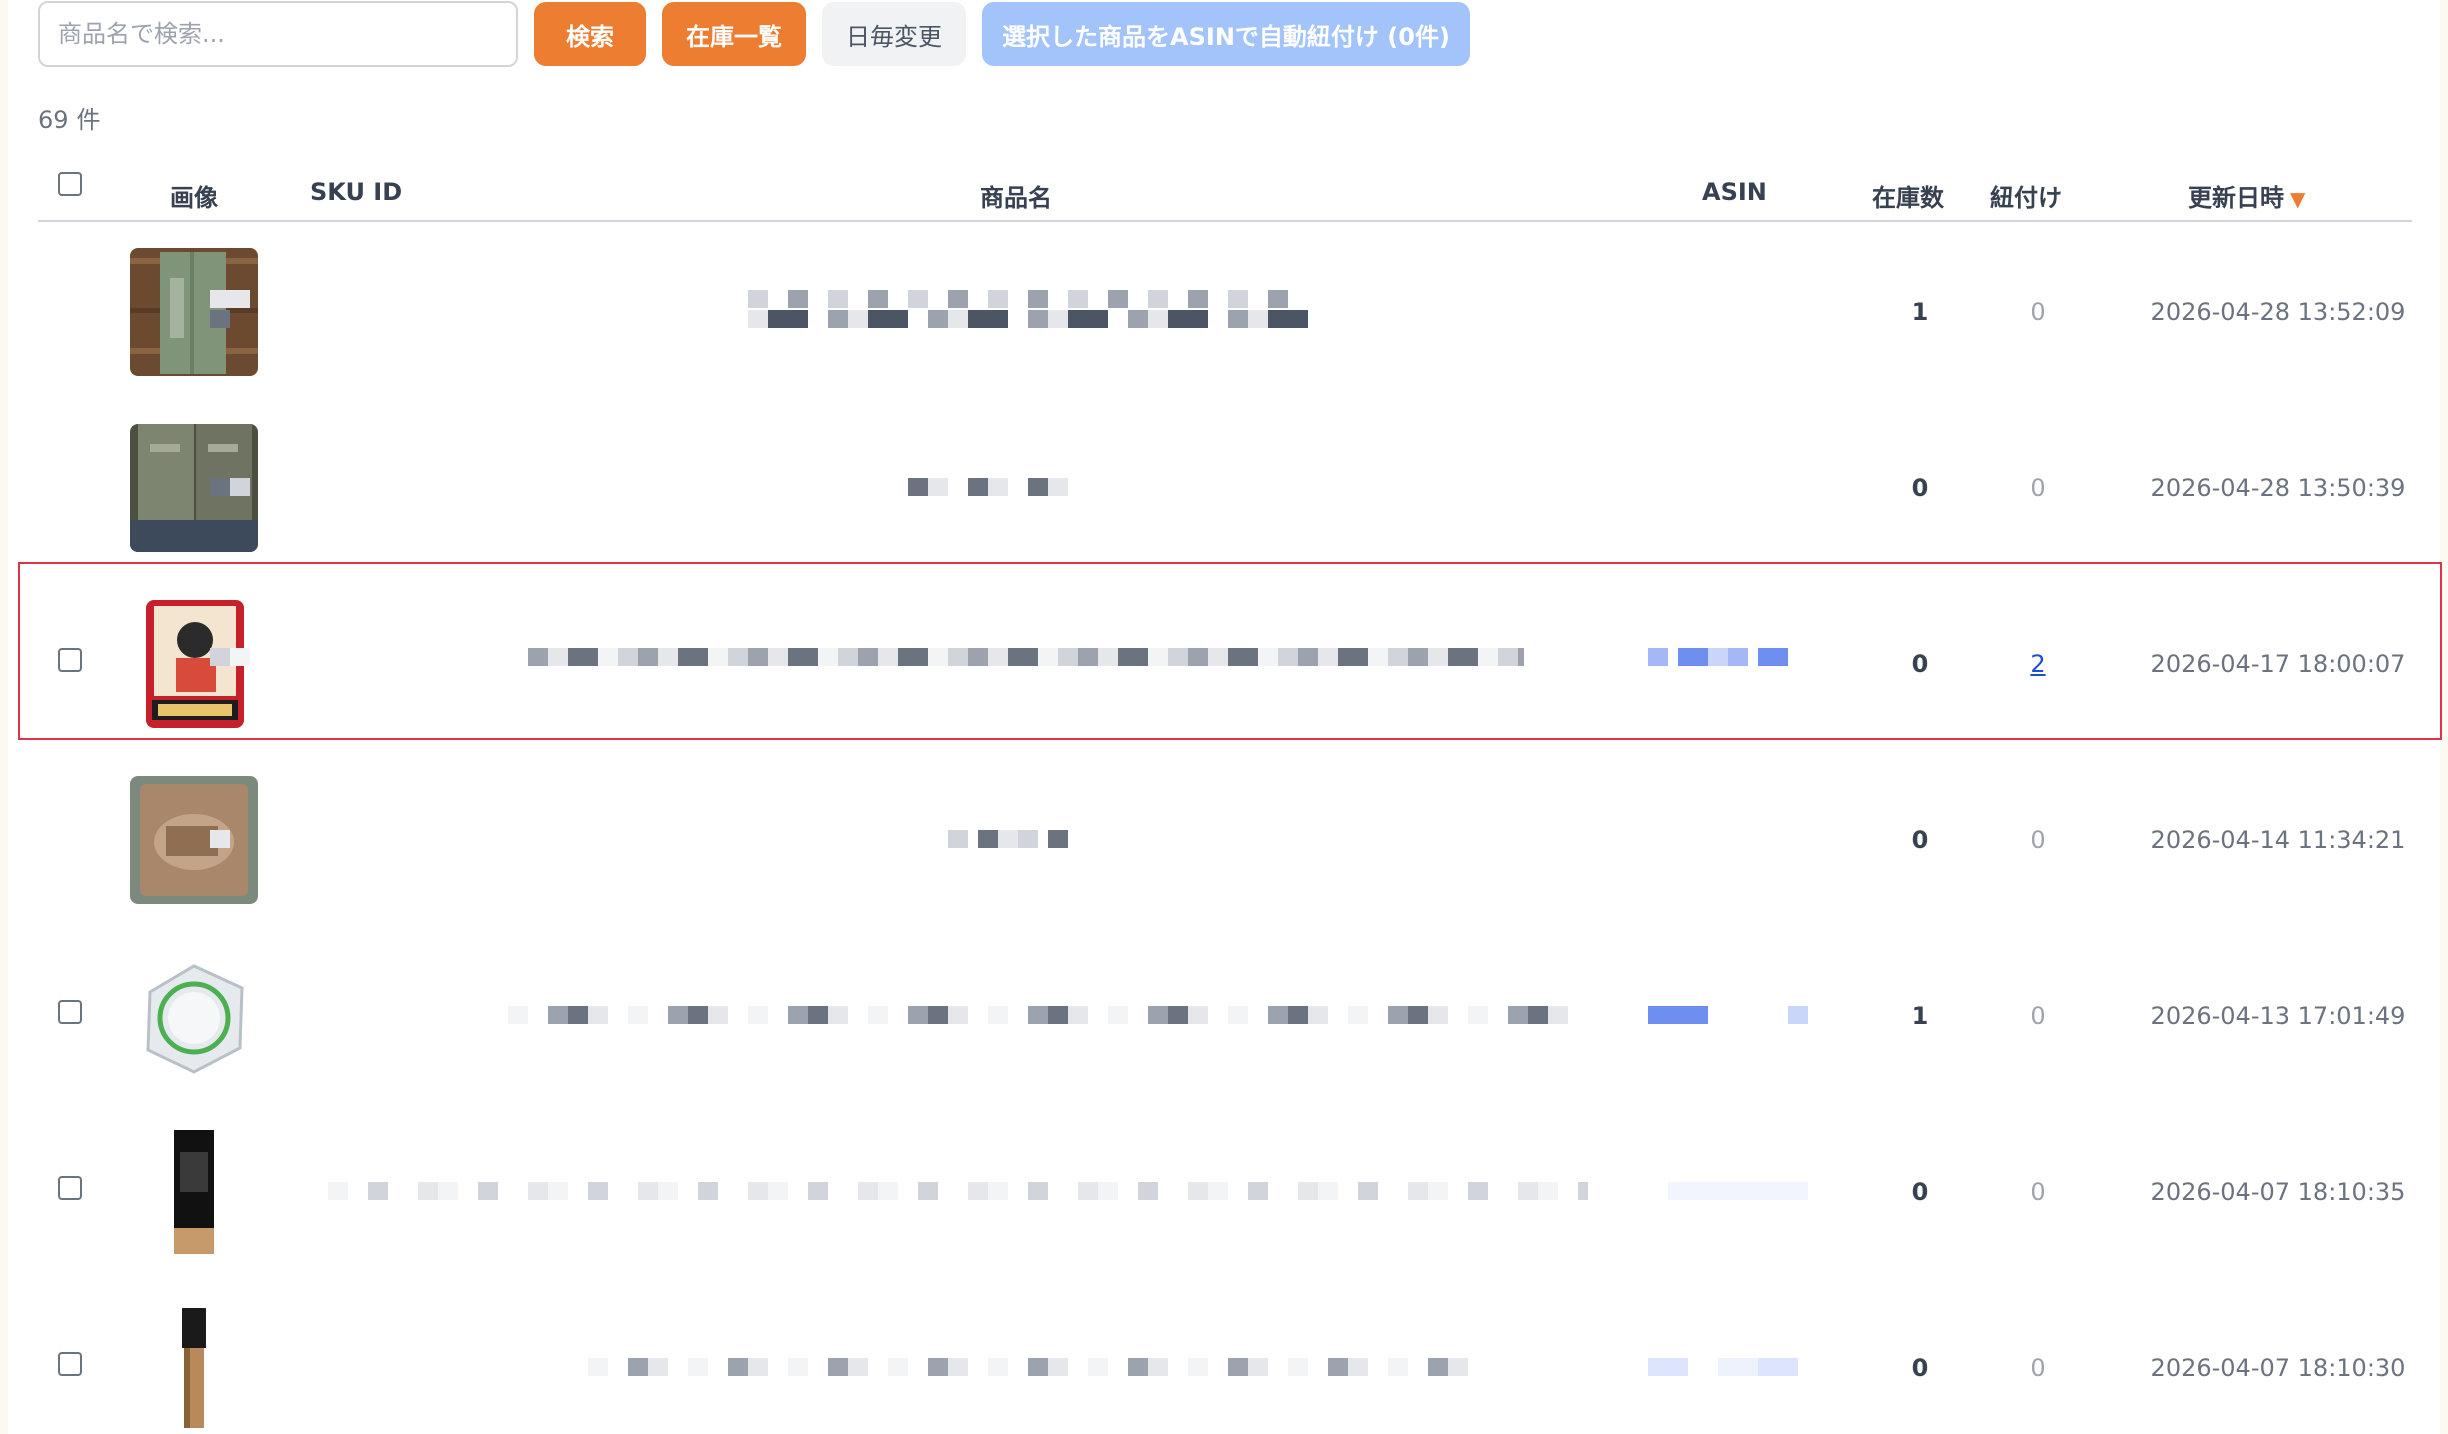 The width and height of the screenshot is (2448, 1434). What do you see at coordinates (894, 34) in the screenshot?
I see `daily-change-button: 日毎変更` at bounding box center [894, 34].